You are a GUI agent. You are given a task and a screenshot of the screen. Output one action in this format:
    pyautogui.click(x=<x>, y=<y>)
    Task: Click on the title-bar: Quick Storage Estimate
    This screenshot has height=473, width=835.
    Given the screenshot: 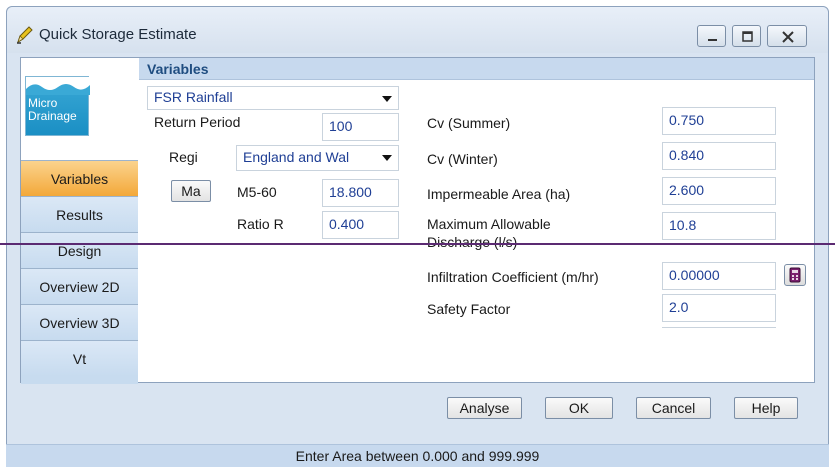 What is the action you would take?
    pyautogui.click(x=417, y=30)
    